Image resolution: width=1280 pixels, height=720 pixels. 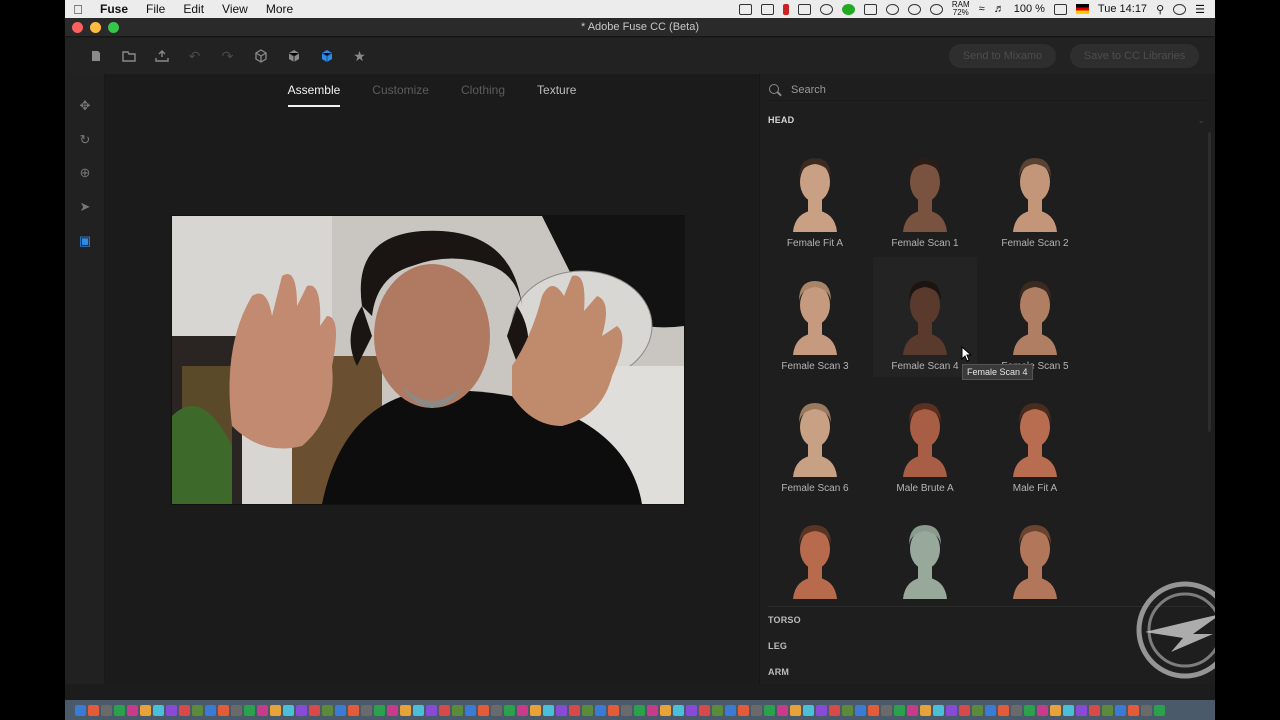 What do you see at coordinates (1029, 9) in the screenshot?
I see `battery-text: 100 %` at bounding box center [1029, 9].